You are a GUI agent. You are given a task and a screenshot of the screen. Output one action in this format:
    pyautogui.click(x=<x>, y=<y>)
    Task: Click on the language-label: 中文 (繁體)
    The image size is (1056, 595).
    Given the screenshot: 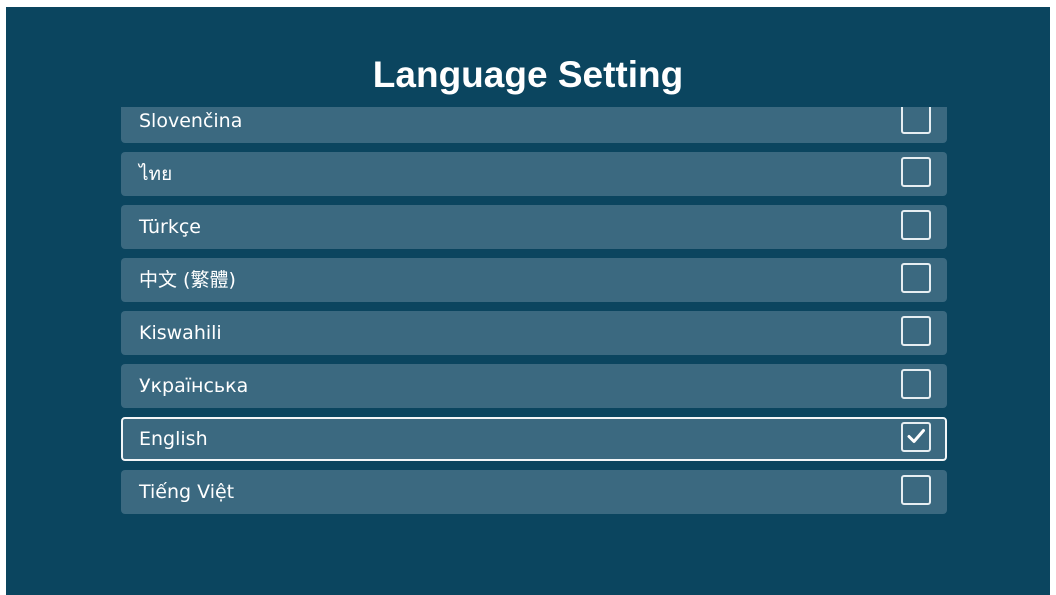 What is the action you would take?
    pyautogui.click(x=187, y=280)
    